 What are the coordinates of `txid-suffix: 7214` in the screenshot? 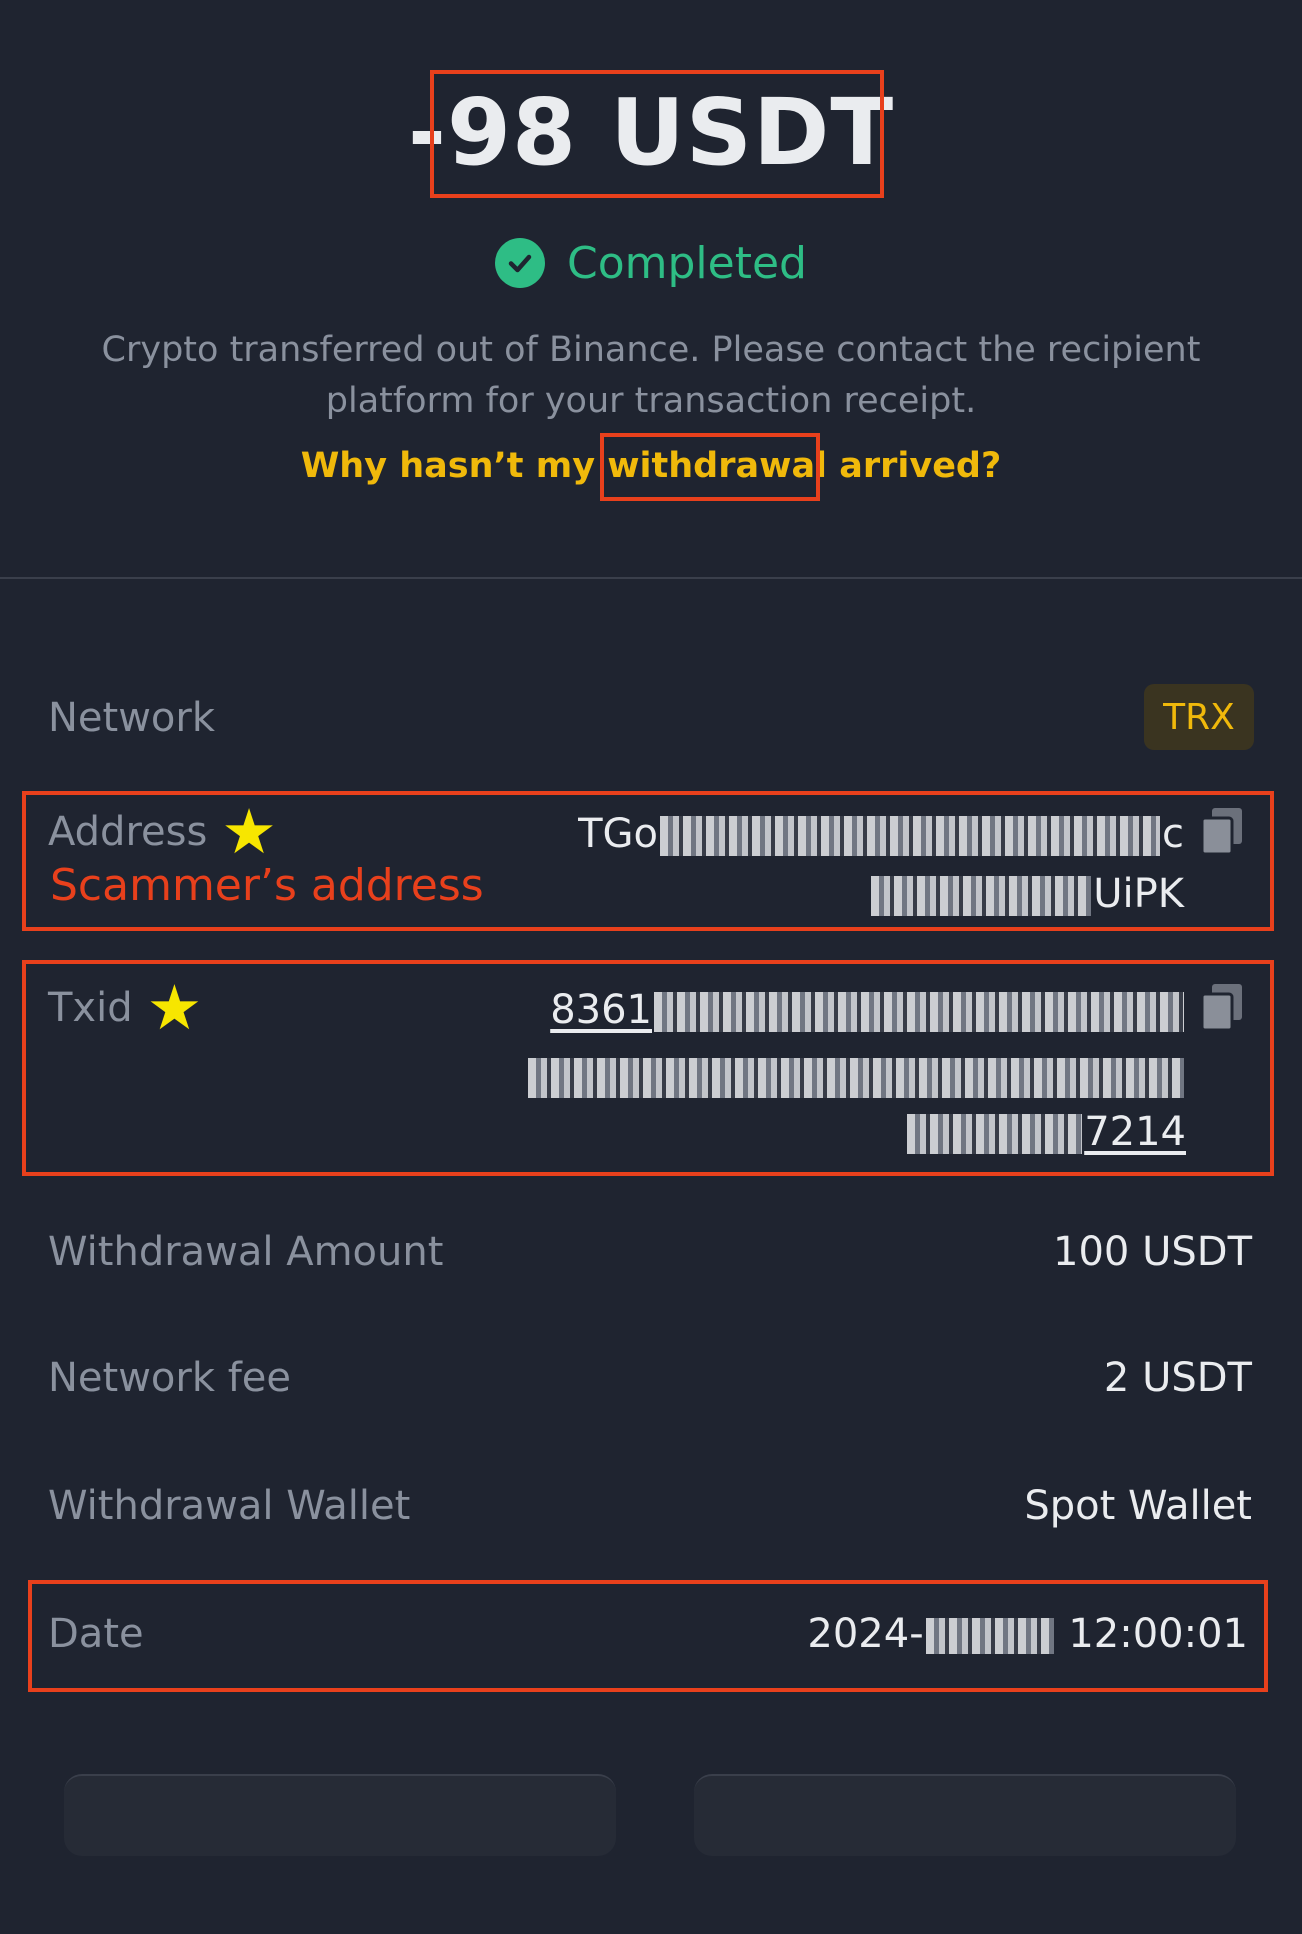 It's located at (1135, 1132).